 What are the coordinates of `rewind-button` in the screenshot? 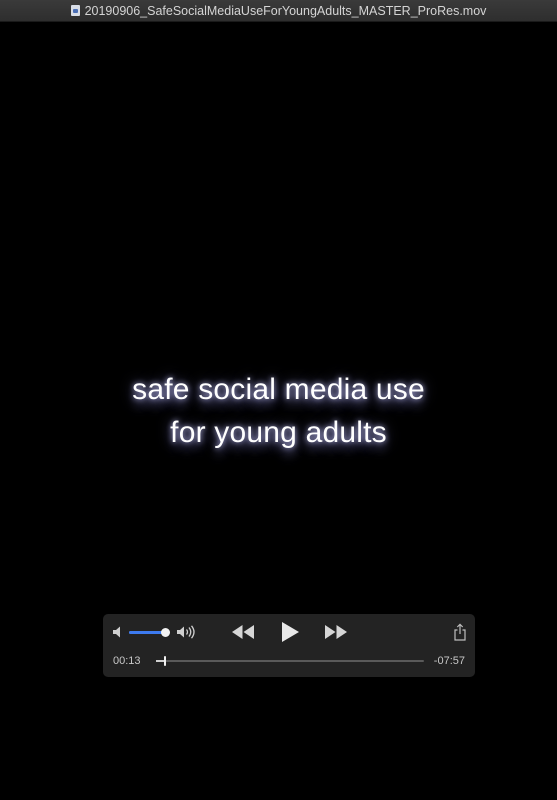 It's located at (243, 632).